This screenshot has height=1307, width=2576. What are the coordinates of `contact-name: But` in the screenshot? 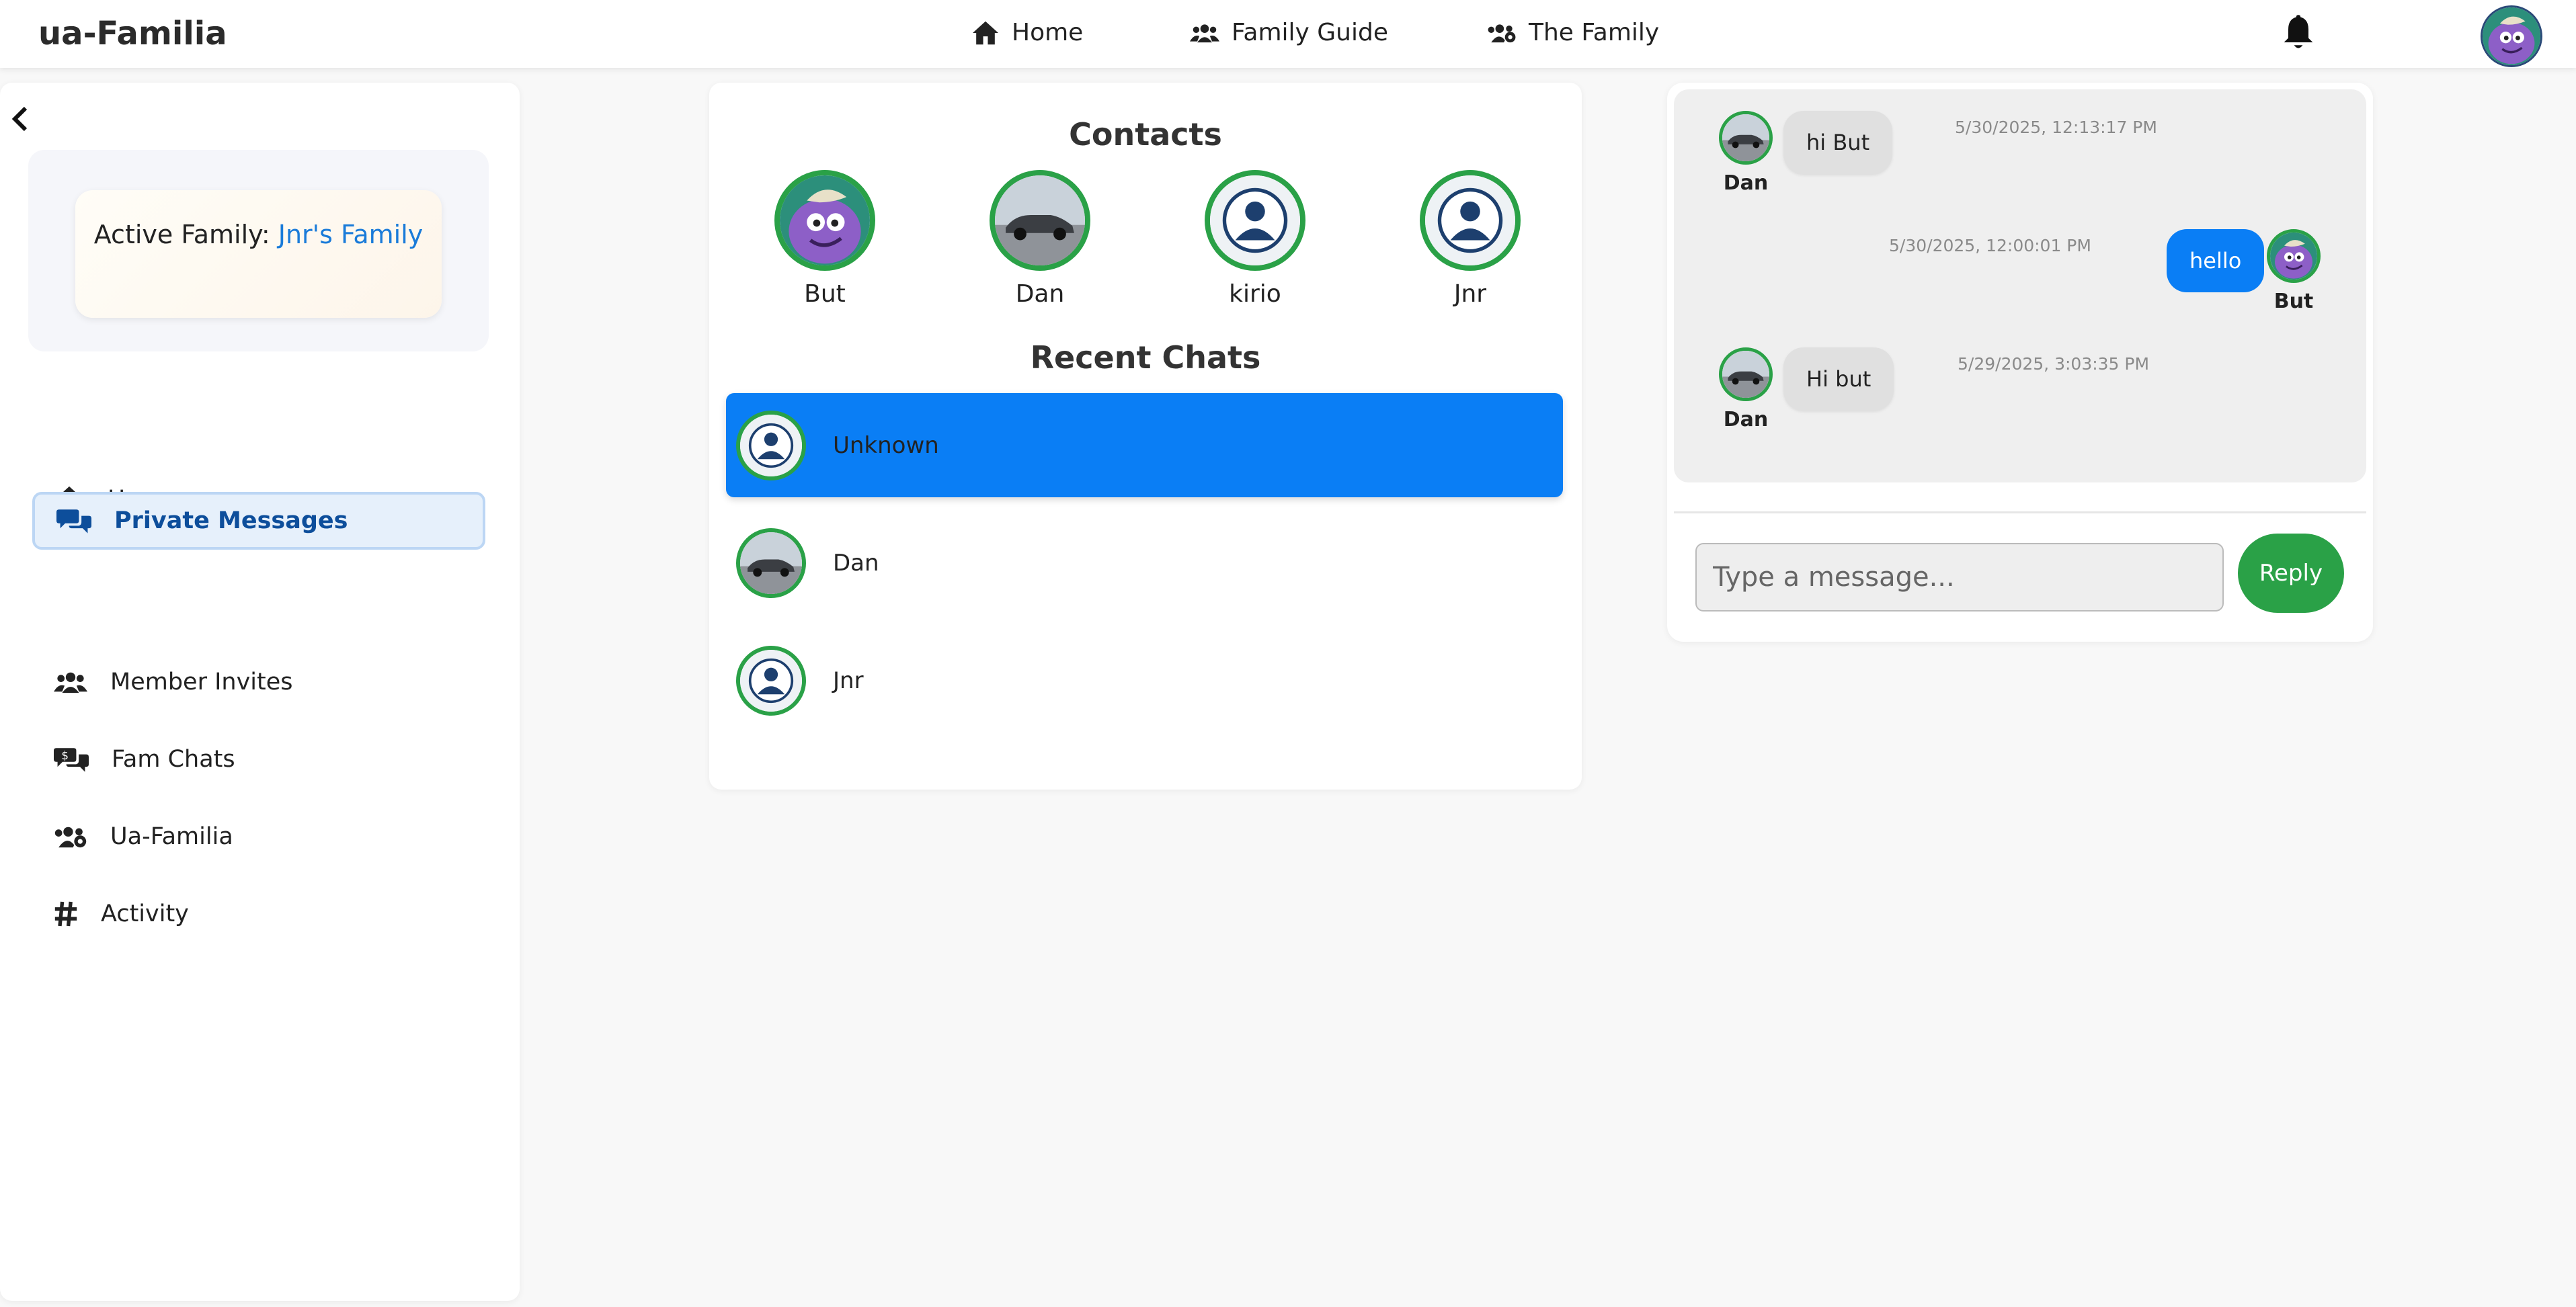 It's located at (825, 294).